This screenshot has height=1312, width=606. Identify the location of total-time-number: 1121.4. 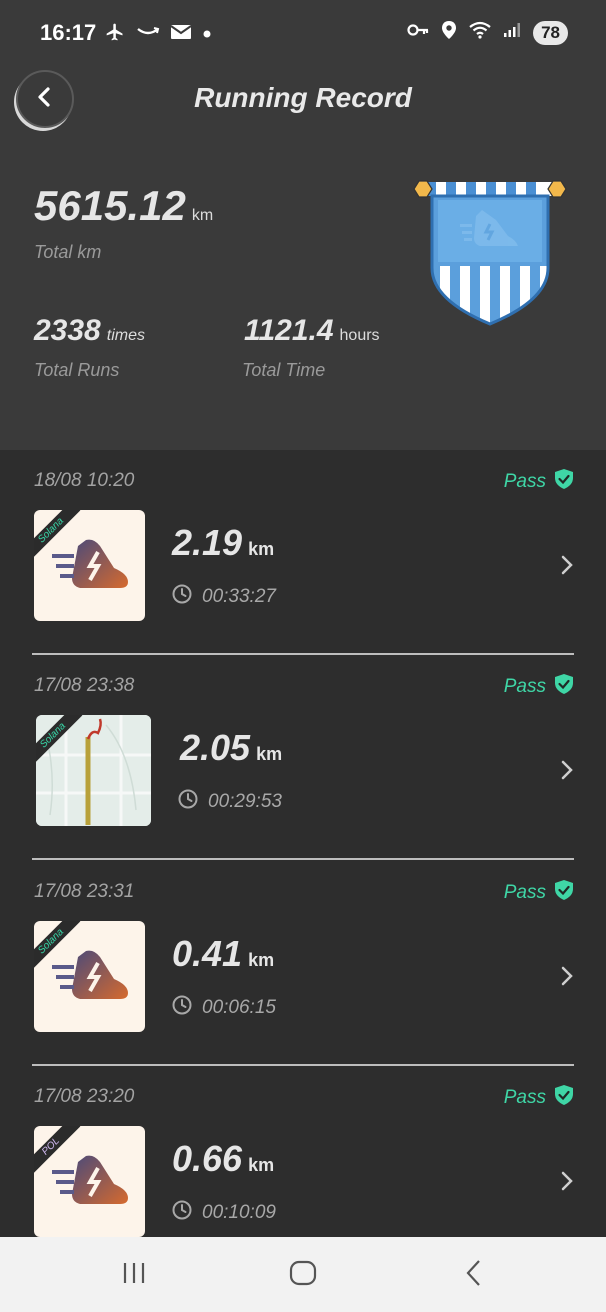
(289, 330).